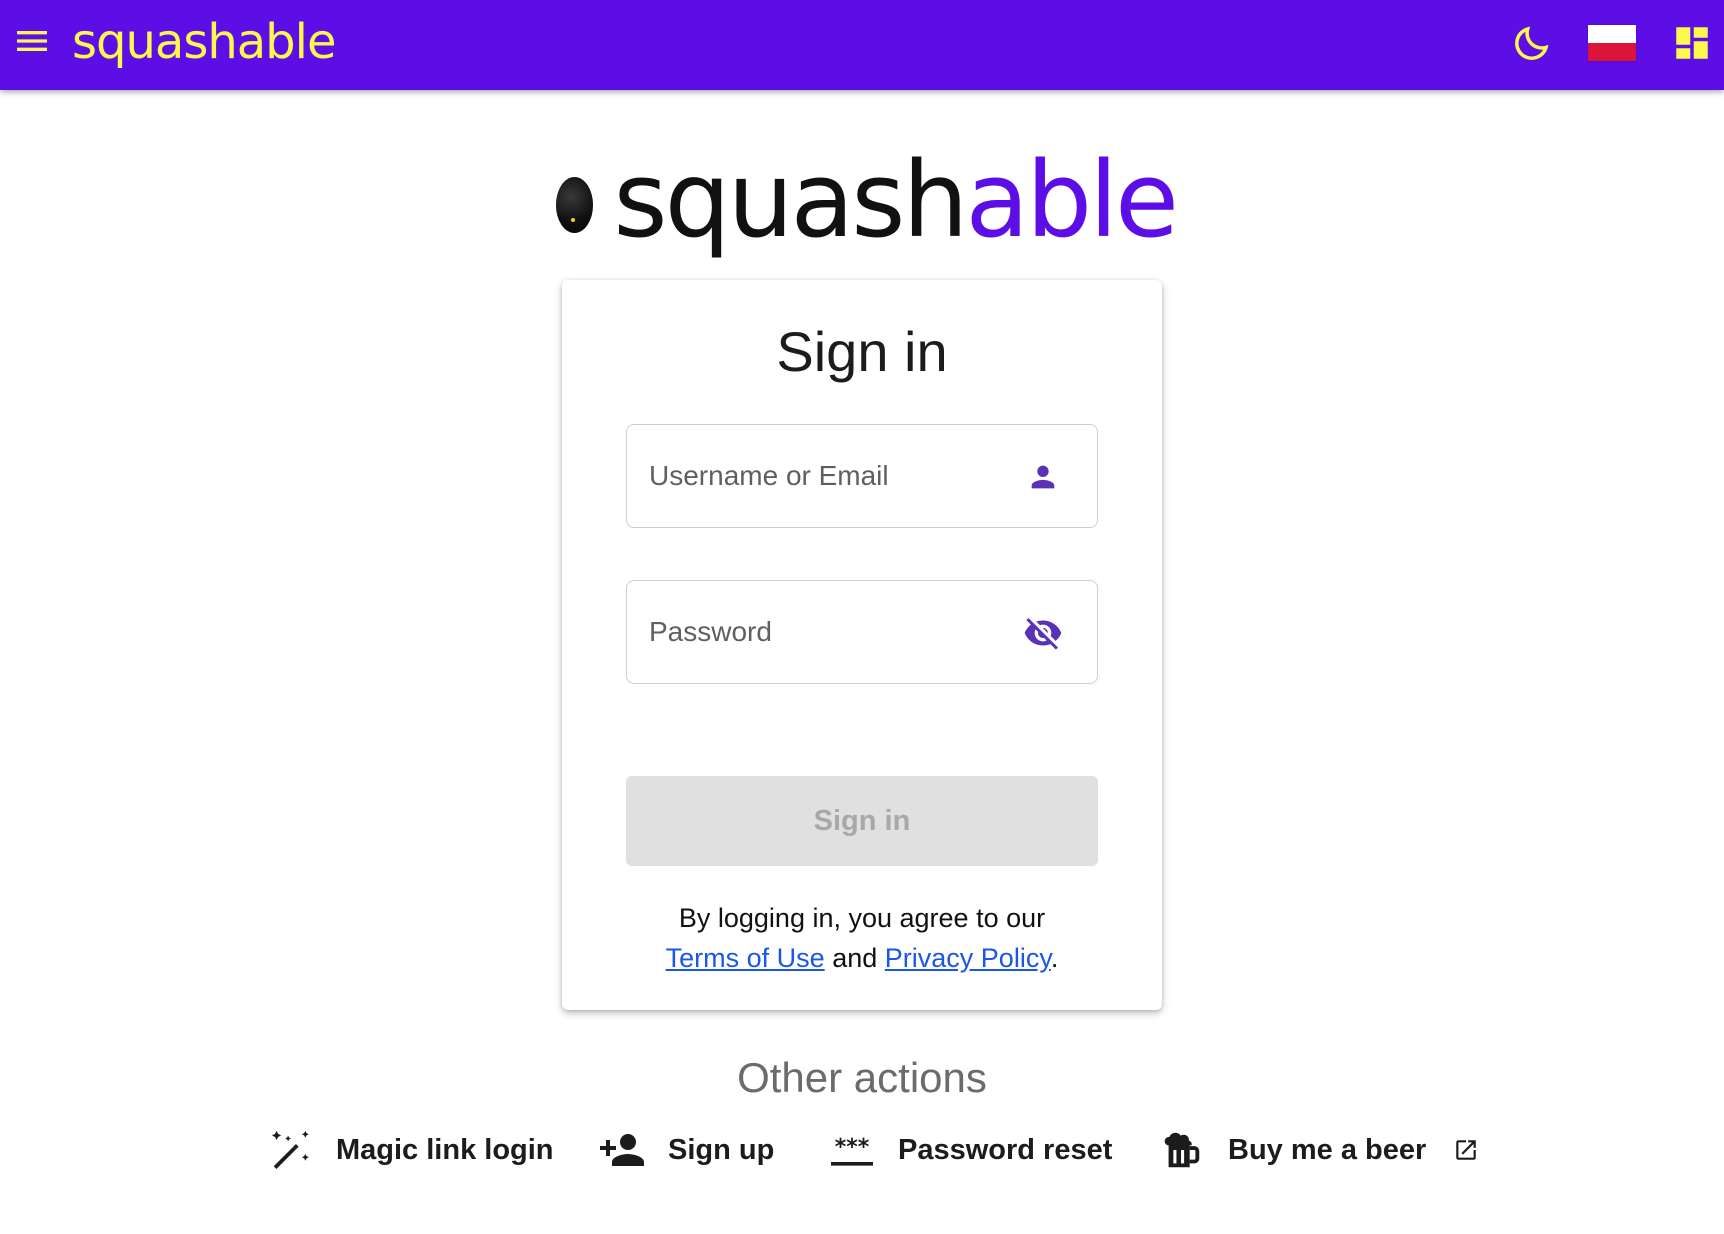 Image resolution: width=1724 pixels, height=1234 pixels. What do you see at coordinates (290, 1150) in the screenshot?
I see `magic-wand-icon` at bounding box center [290, 1150].